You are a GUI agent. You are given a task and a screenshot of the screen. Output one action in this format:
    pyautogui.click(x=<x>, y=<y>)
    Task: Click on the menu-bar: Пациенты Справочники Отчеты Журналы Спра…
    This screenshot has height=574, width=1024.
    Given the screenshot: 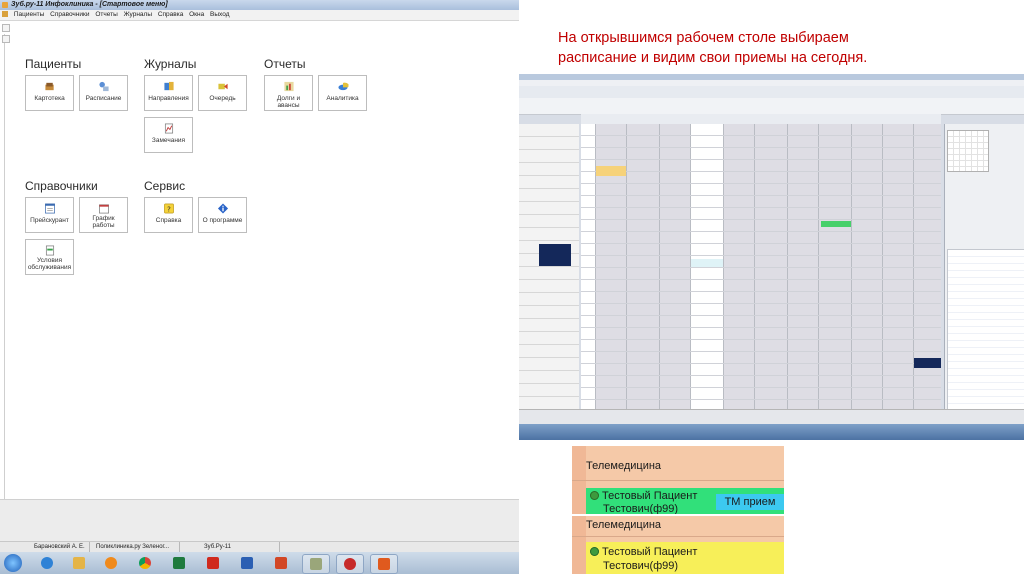 What is the action you would take?
    pyautogui.click(x=259, y=15)
    